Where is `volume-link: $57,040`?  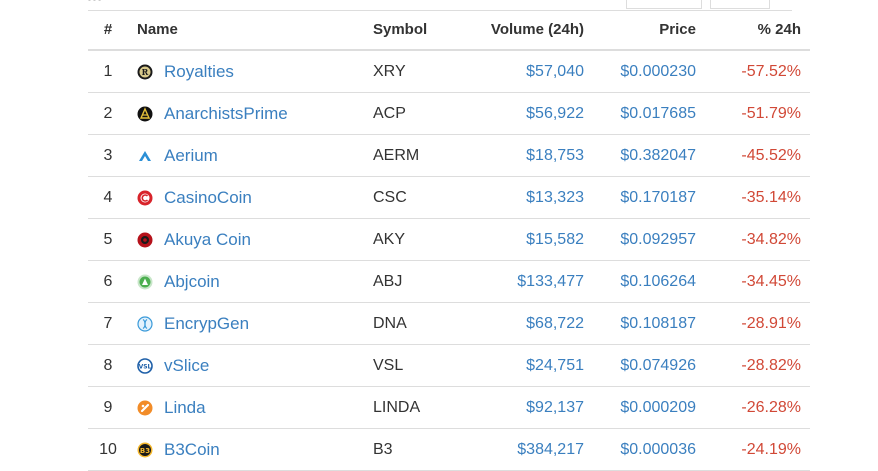
volume-link: $57,040 is located at coordinates (517, 71).